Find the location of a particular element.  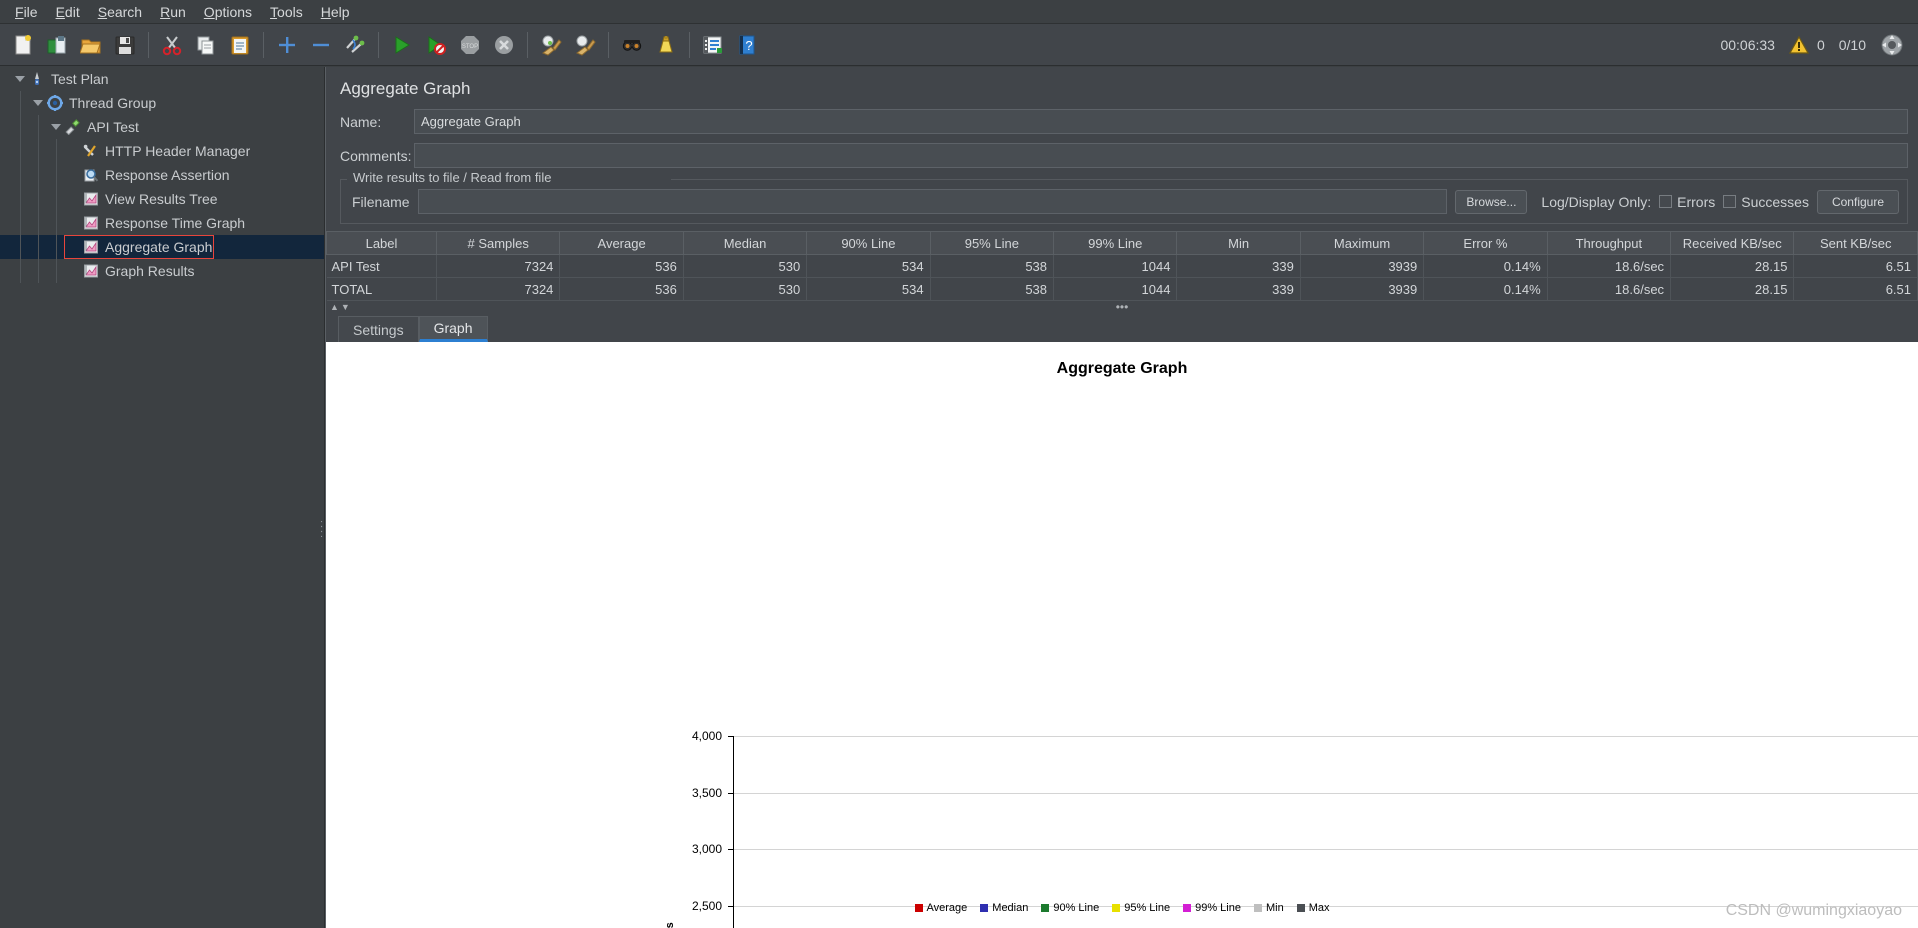

errors-checkbox: Errors is located at coordinates (1687, 202).